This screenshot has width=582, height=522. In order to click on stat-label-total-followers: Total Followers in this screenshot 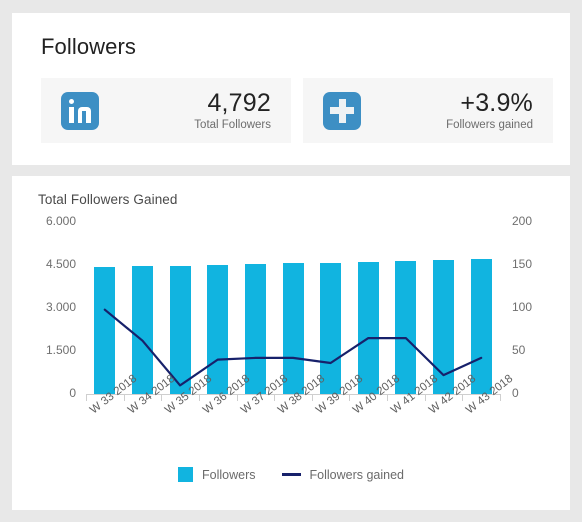, I will do `click(232, 125)`.